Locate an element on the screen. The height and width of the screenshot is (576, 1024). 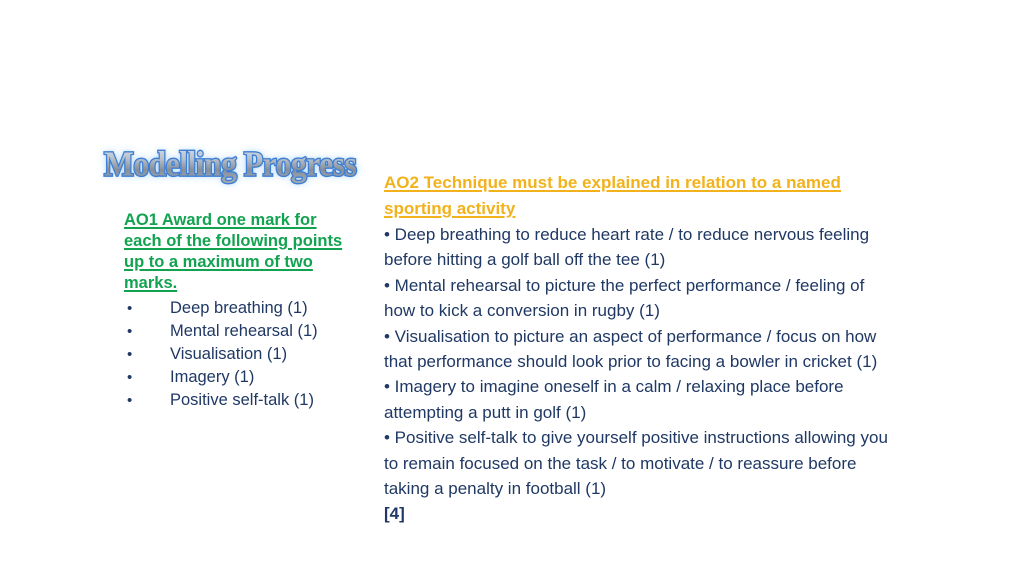
slide-title-fill-layer: Modelling Progress is located at coordinates (247, 164).